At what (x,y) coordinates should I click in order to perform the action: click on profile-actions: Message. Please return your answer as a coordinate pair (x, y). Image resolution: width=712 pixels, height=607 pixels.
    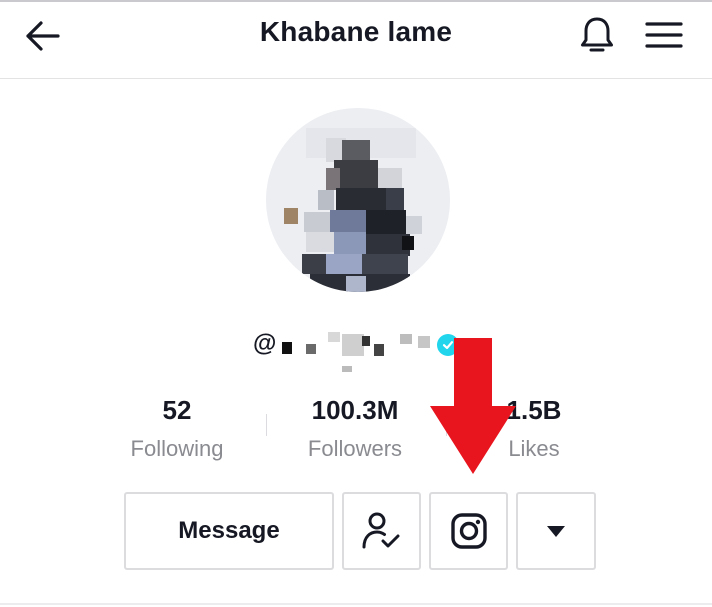
    Looking at the image, I should click on (356, 532).